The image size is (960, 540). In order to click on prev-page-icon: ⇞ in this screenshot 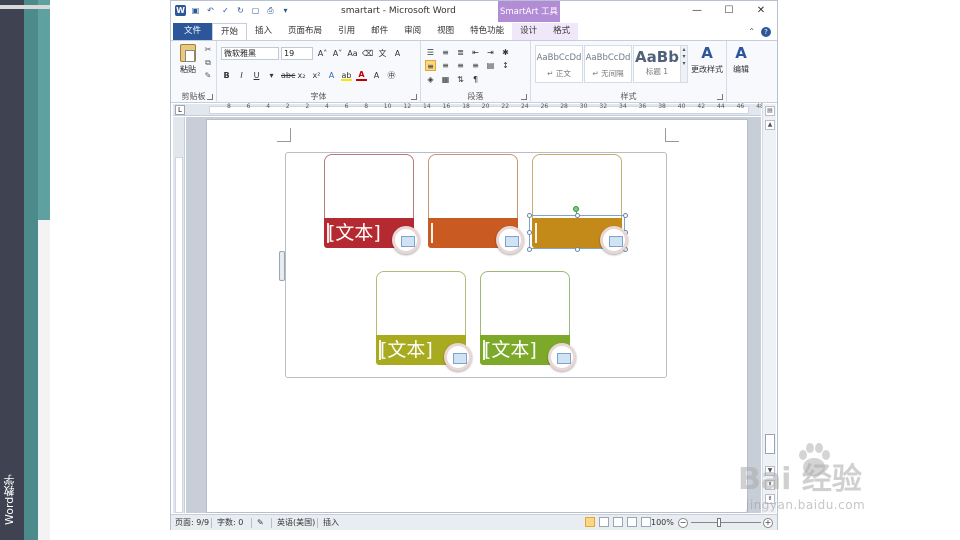, I will do `click(770, 485)`.